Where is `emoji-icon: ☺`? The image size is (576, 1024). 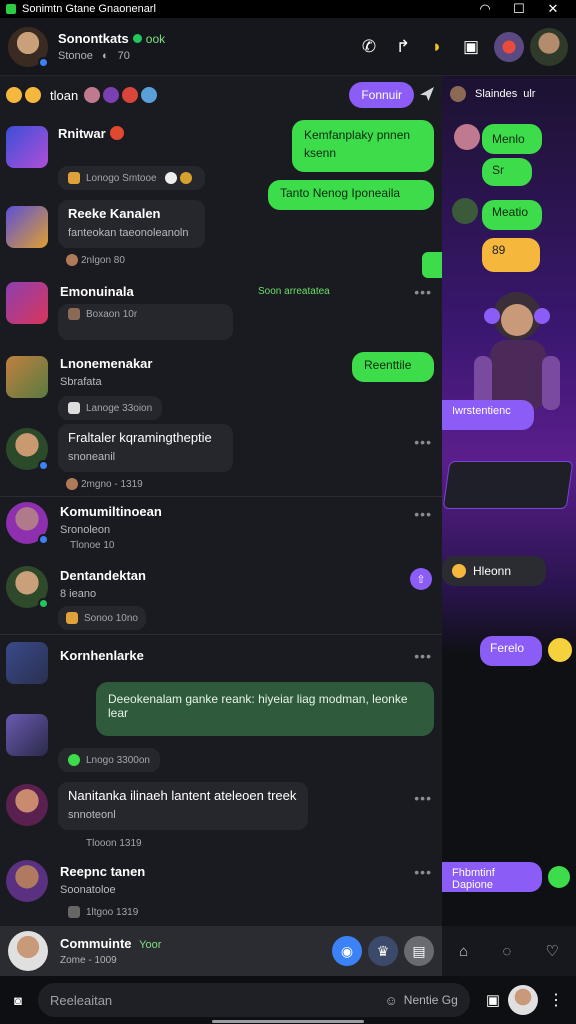
emoji-icon: ☺ is located at coordinates (391, 1000).